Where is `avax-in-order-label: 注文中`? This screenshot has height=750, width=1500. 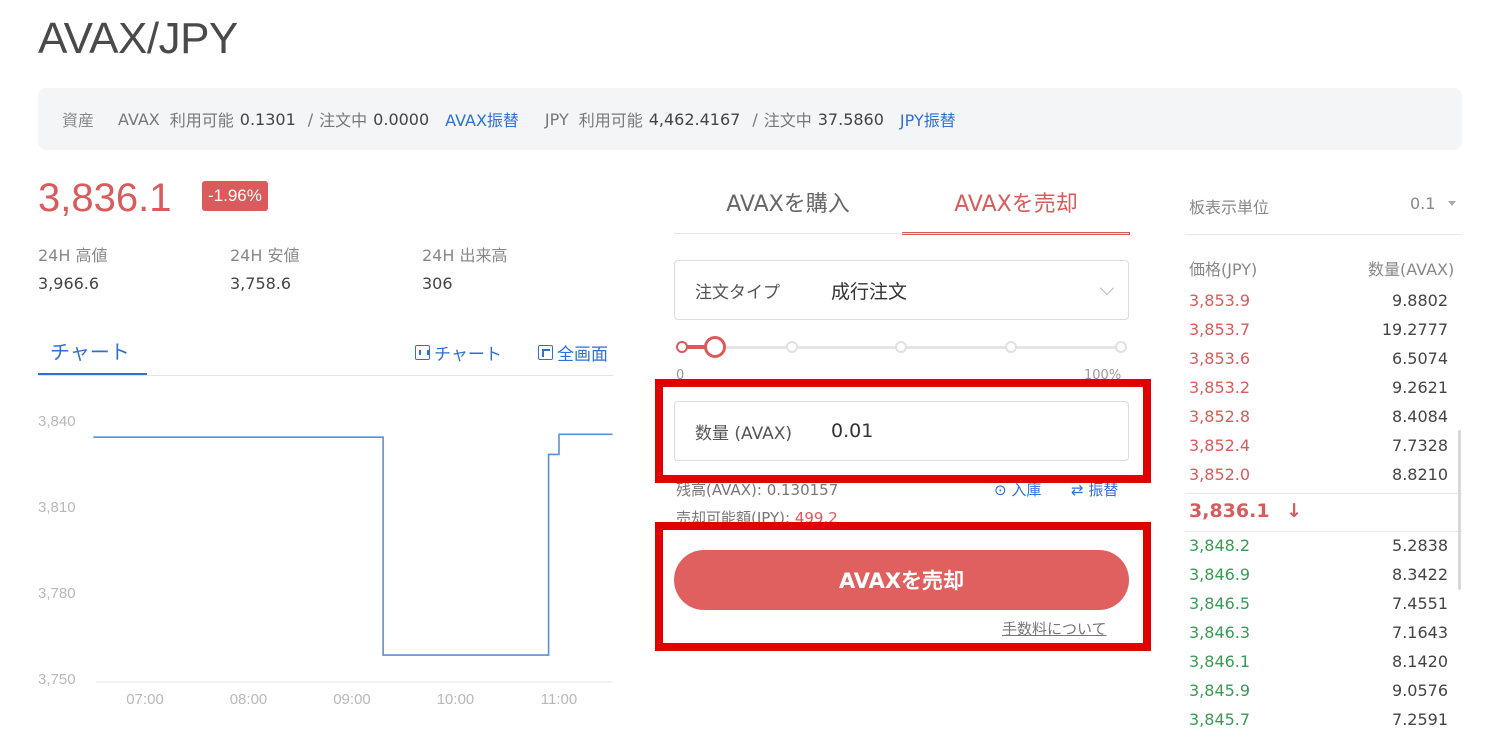 avax-in-order-label: 注文中 is located at coordinates (343, 120).